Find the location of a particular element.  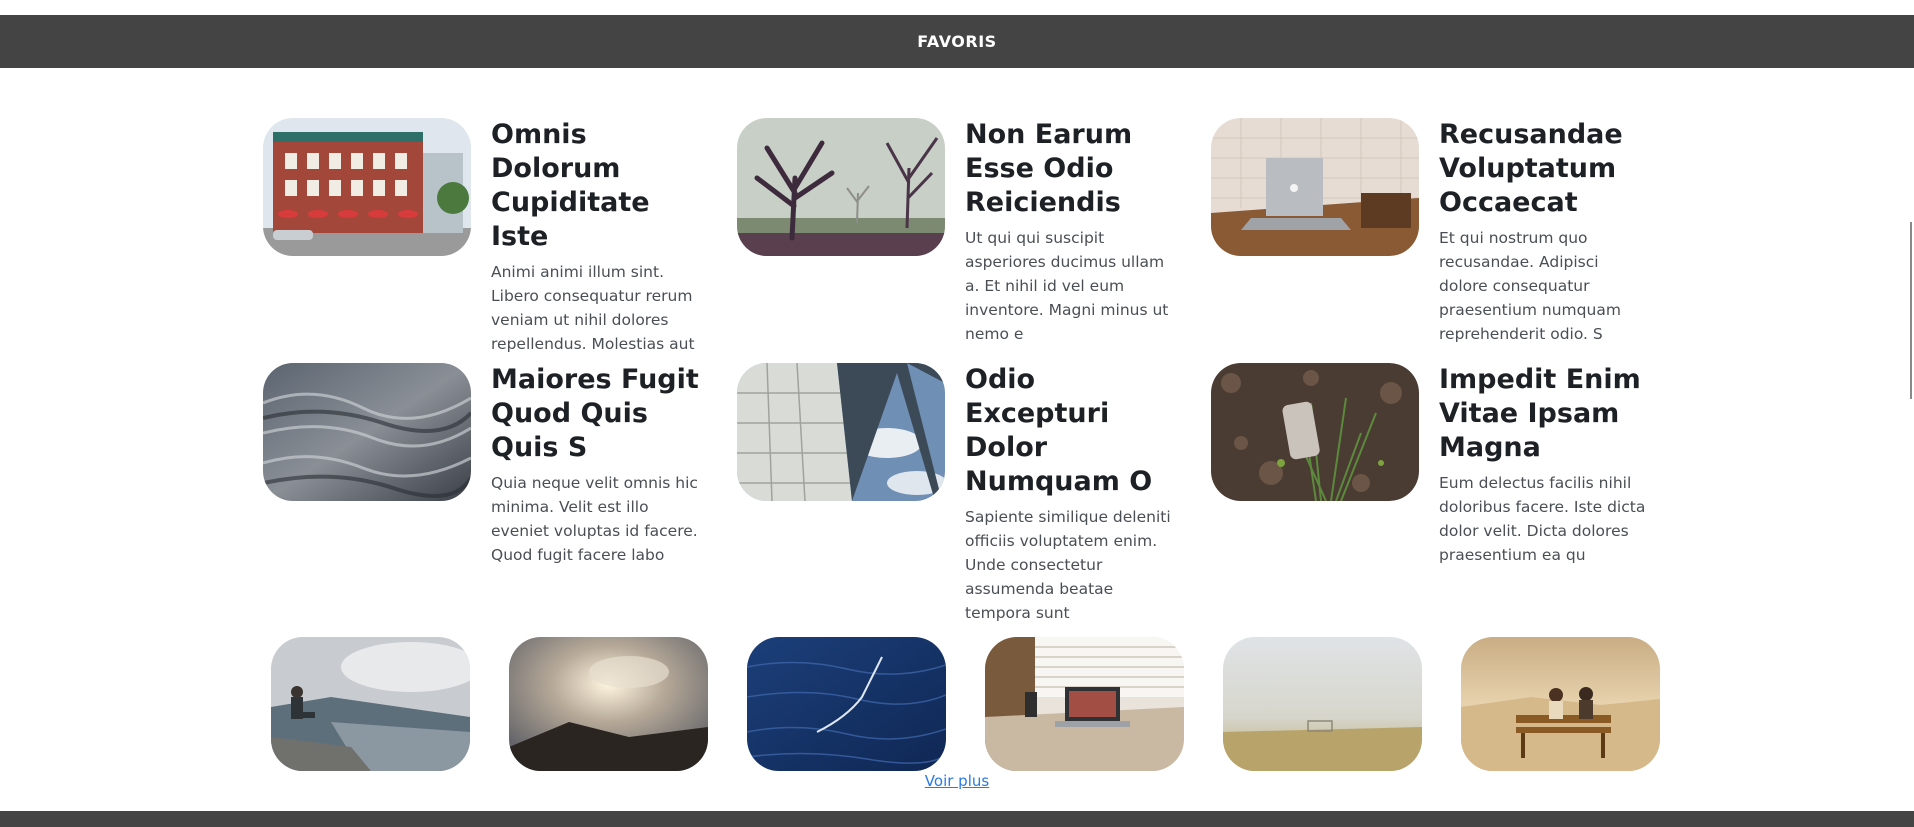

laptop-window-photo is located at coordinates (1084, 704).